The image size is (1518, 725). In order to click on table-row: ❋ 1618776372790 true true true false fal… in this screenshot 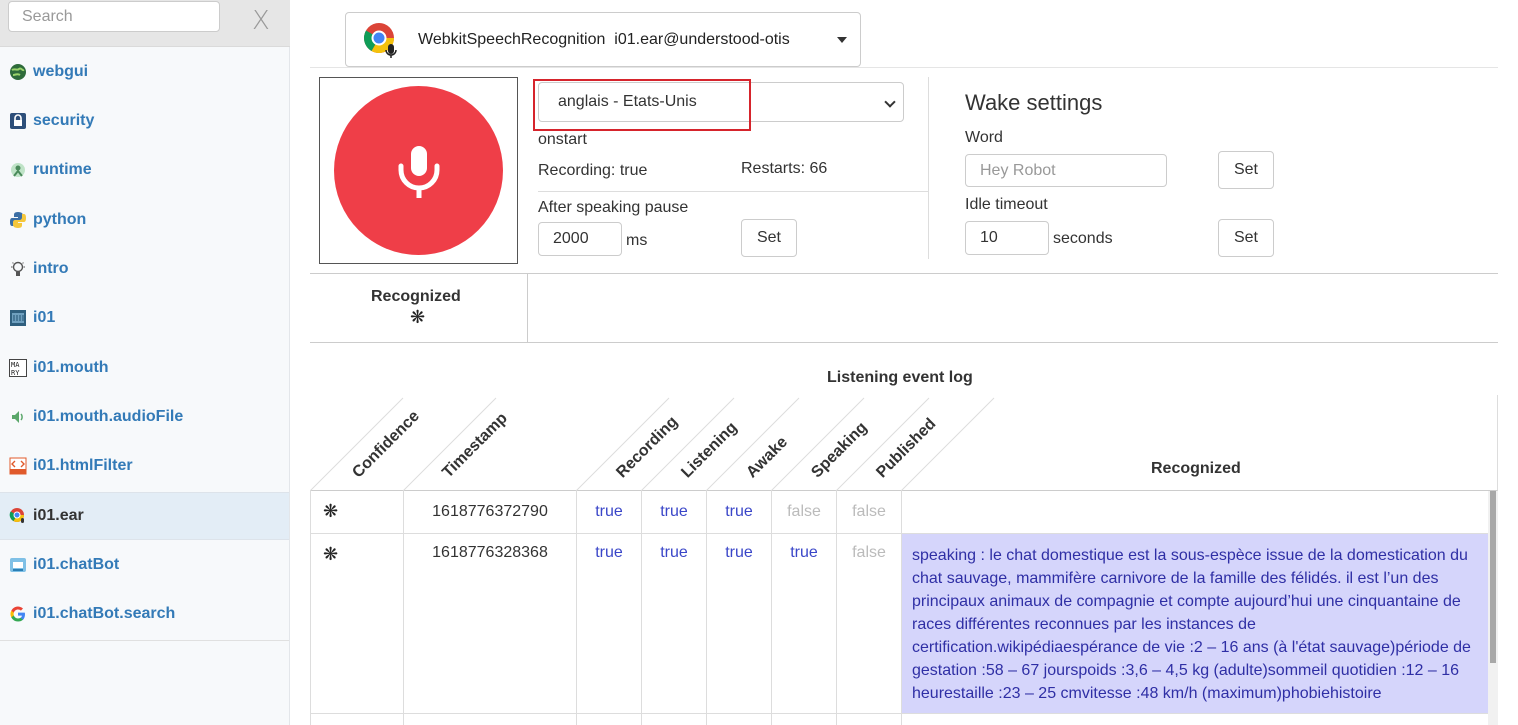, I will do `click(899, 512)`.